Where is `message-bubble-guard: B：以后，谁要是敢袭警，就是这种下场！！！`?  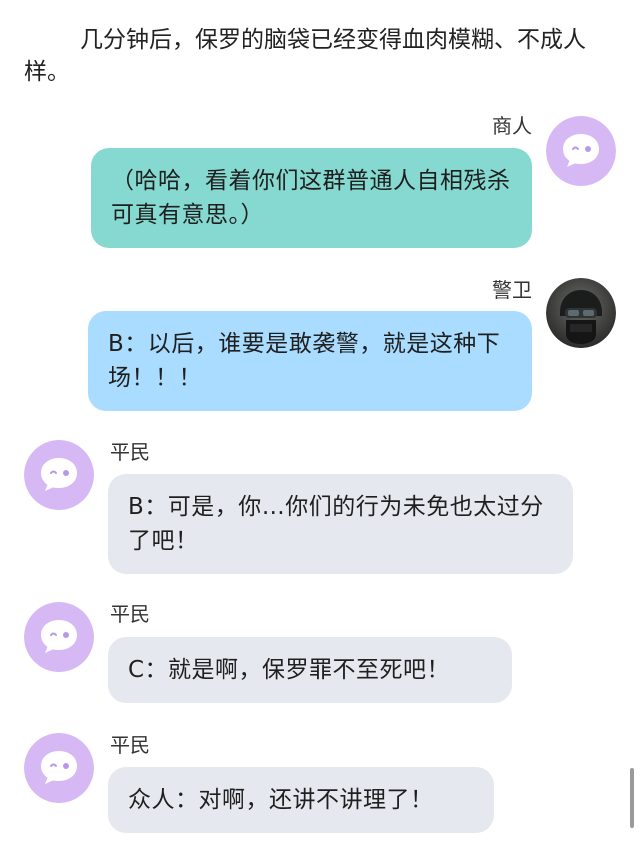
message-bubble-guard: B：以后，谁要是敢袭警，就是这种下场！！！ is located at coordinates (310, 361).